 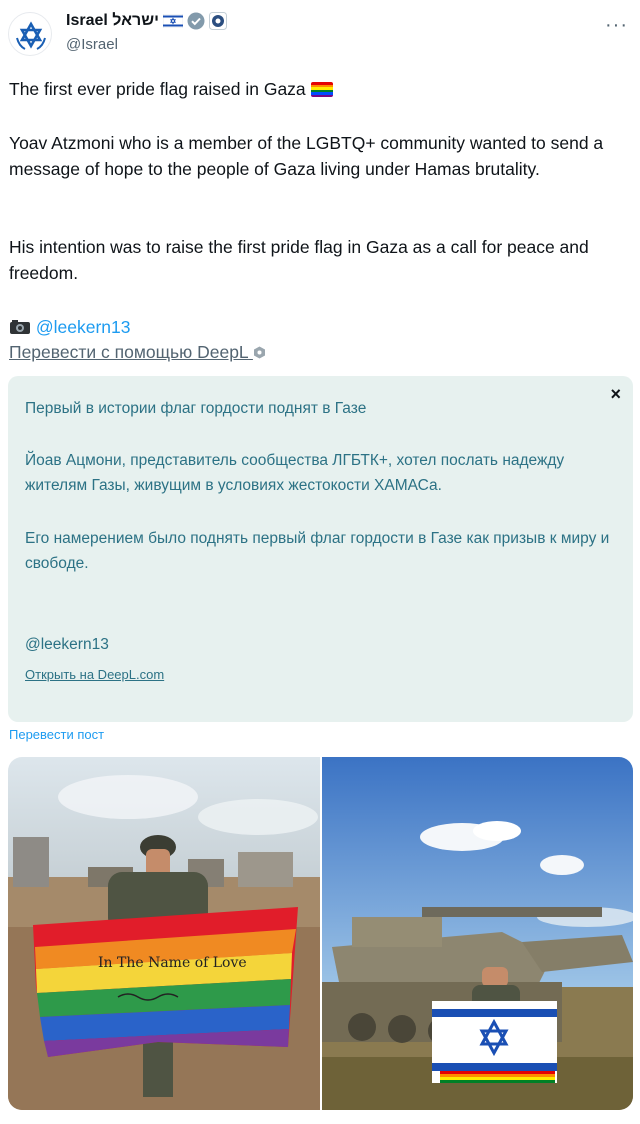 What do you see at coordinates (196, 21) in the screenshot?
I see `verified-badge-icon` at bounding box center [196, 21].